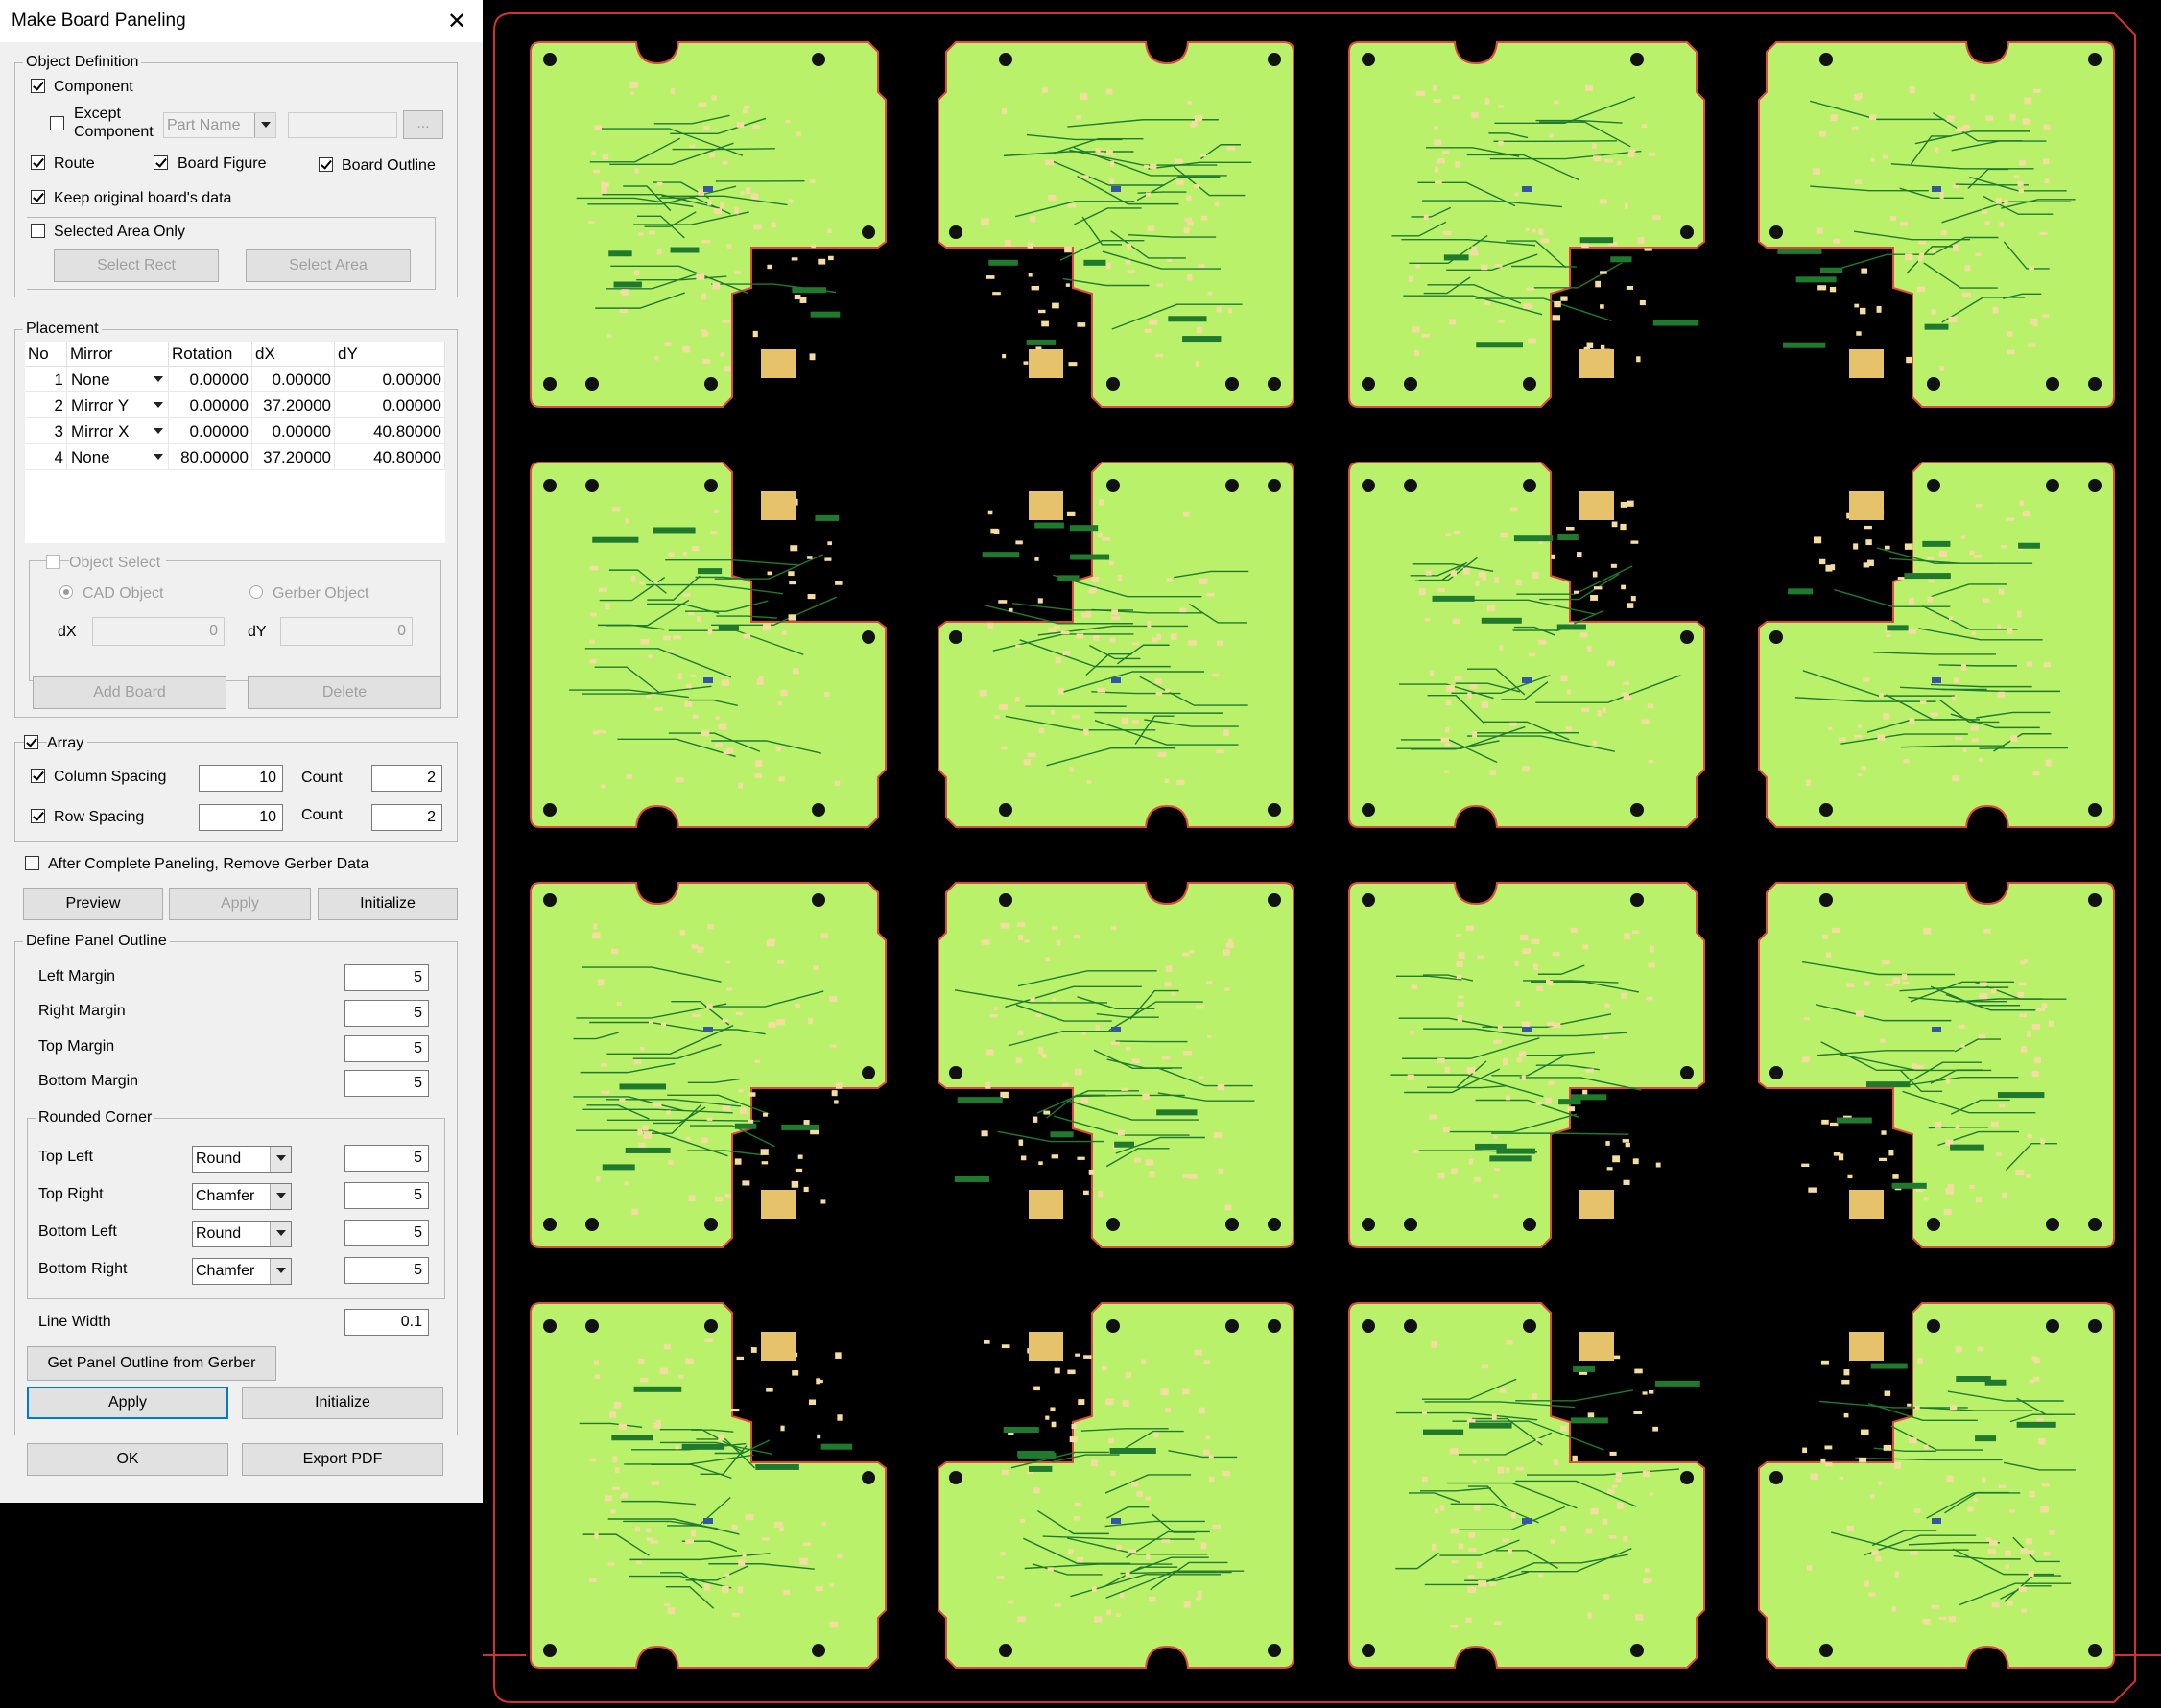 The height and width of the screenshot is (1708, 2161). Describe the element at coordinates (158, 632) in the screenshot. I see `dx-field: 0` at that location.